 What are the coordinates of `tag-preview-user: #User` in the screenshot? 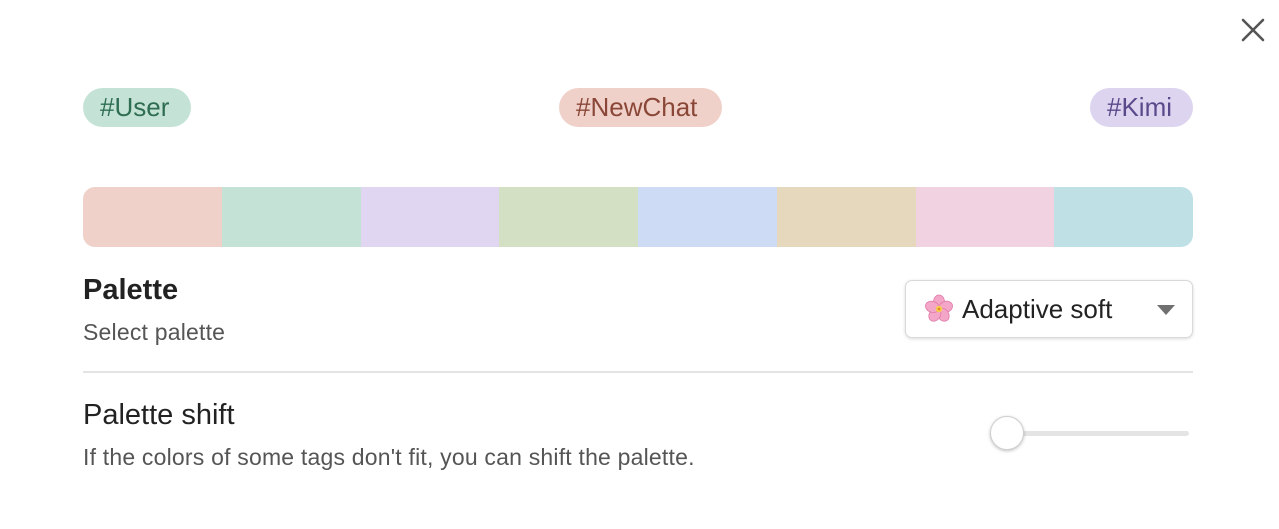 It's located at (137, 107).